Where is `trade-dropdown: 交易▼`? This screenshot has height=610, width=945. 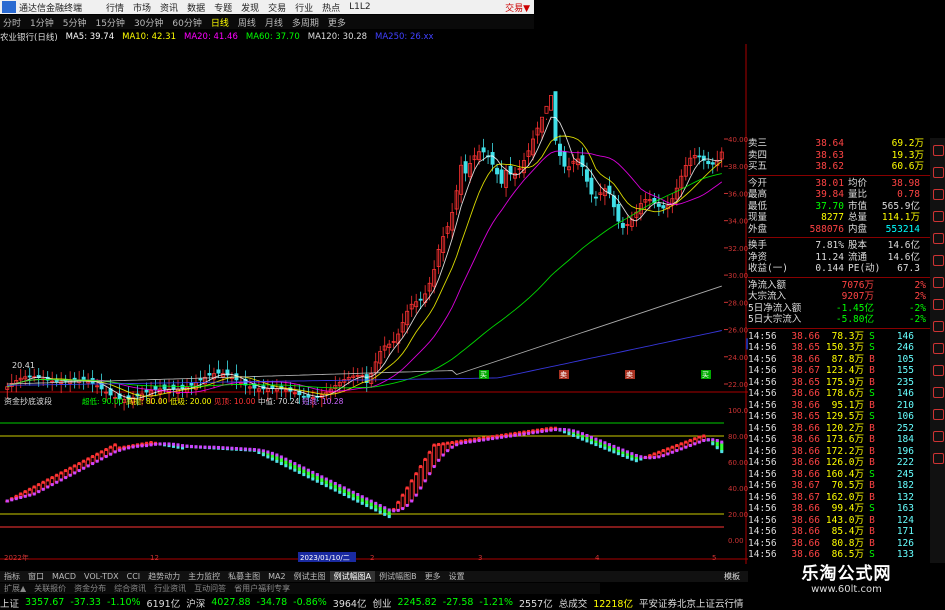
trade-dropdown: 交易▼ is located at coordinates (519, 7).